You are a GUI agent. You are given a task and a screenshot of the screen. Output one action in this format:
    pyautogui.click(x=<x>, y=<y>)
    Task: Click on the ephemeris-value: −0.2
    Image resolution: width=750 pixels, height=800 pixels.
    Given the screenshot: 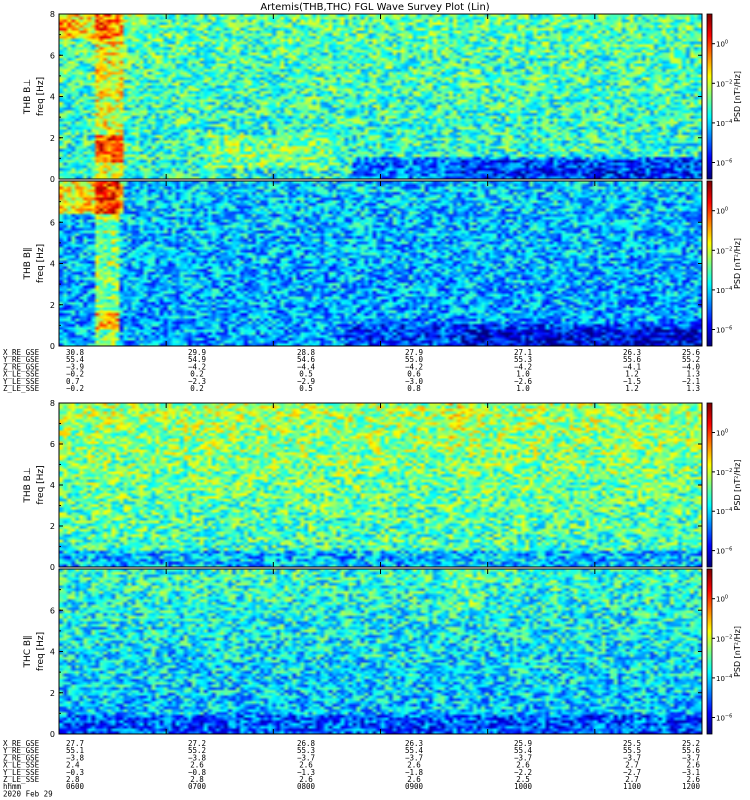 What is the action you would take?
    pyautogui.click(x=75, y=388)
    